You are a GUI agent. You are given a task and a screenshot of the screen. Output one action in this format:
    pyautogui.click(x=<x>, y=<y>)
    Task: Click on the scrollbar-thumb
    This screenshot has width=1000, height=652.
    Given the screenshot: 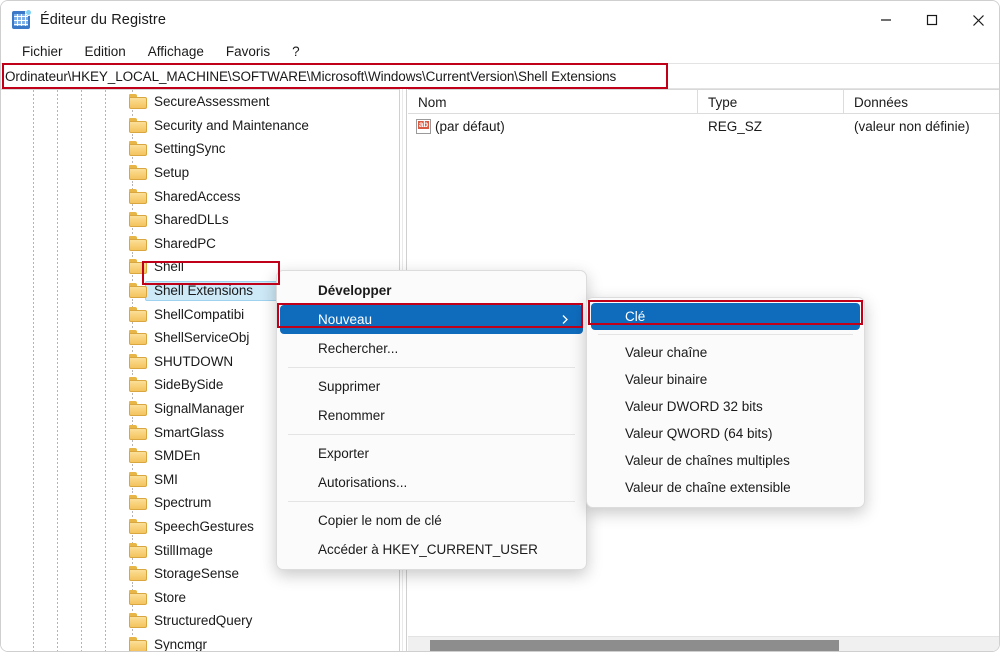 What is the action you would take?
    pyautogui.click(x=634, y=645)
    